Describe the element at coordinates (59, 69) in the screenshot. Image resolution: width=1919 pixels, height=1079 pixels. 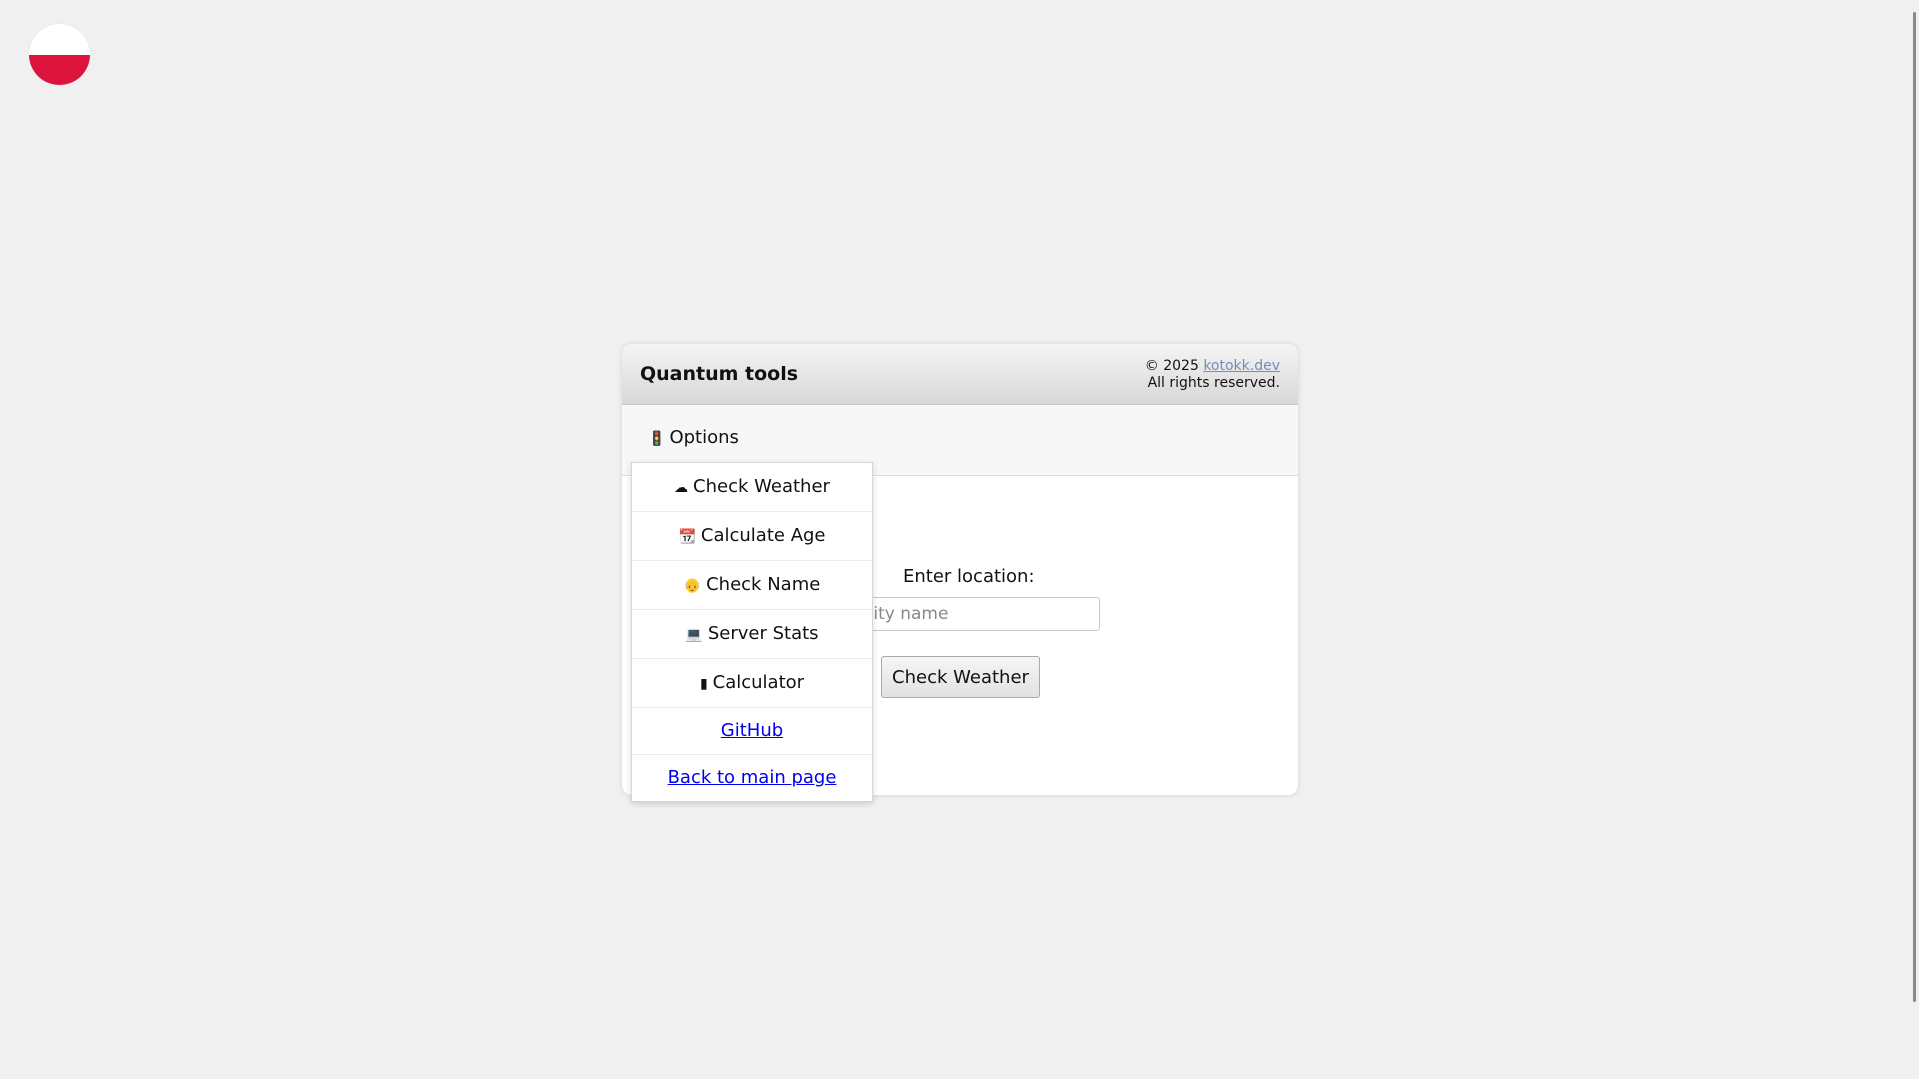
I see `flag-red-half` at that location.